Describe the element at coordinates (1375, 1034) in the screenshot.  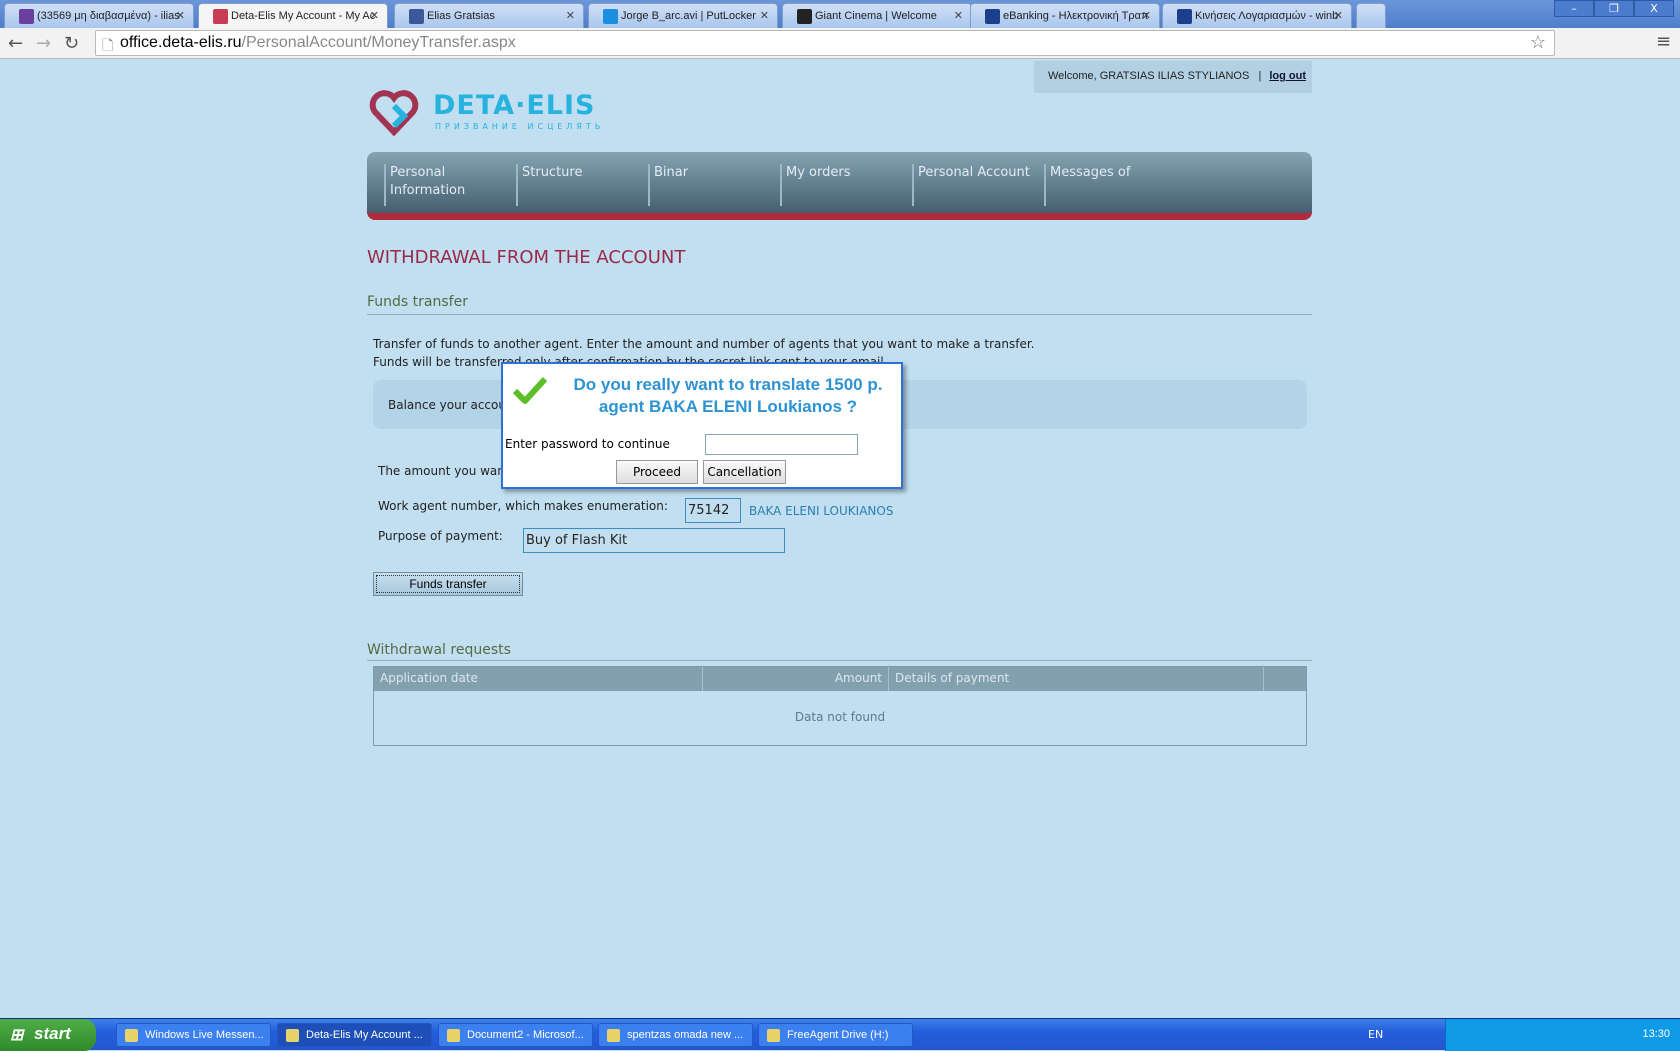
I see `language-indicator: EN` at that location.